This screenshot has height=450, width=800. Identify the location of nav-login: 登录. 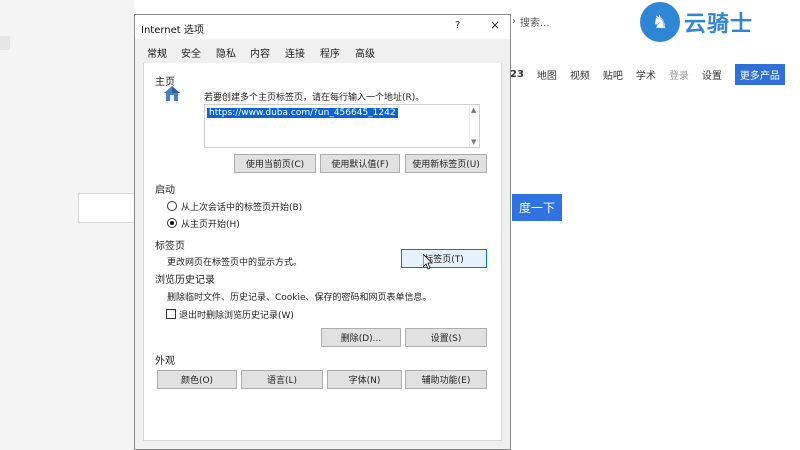
(679, 74).